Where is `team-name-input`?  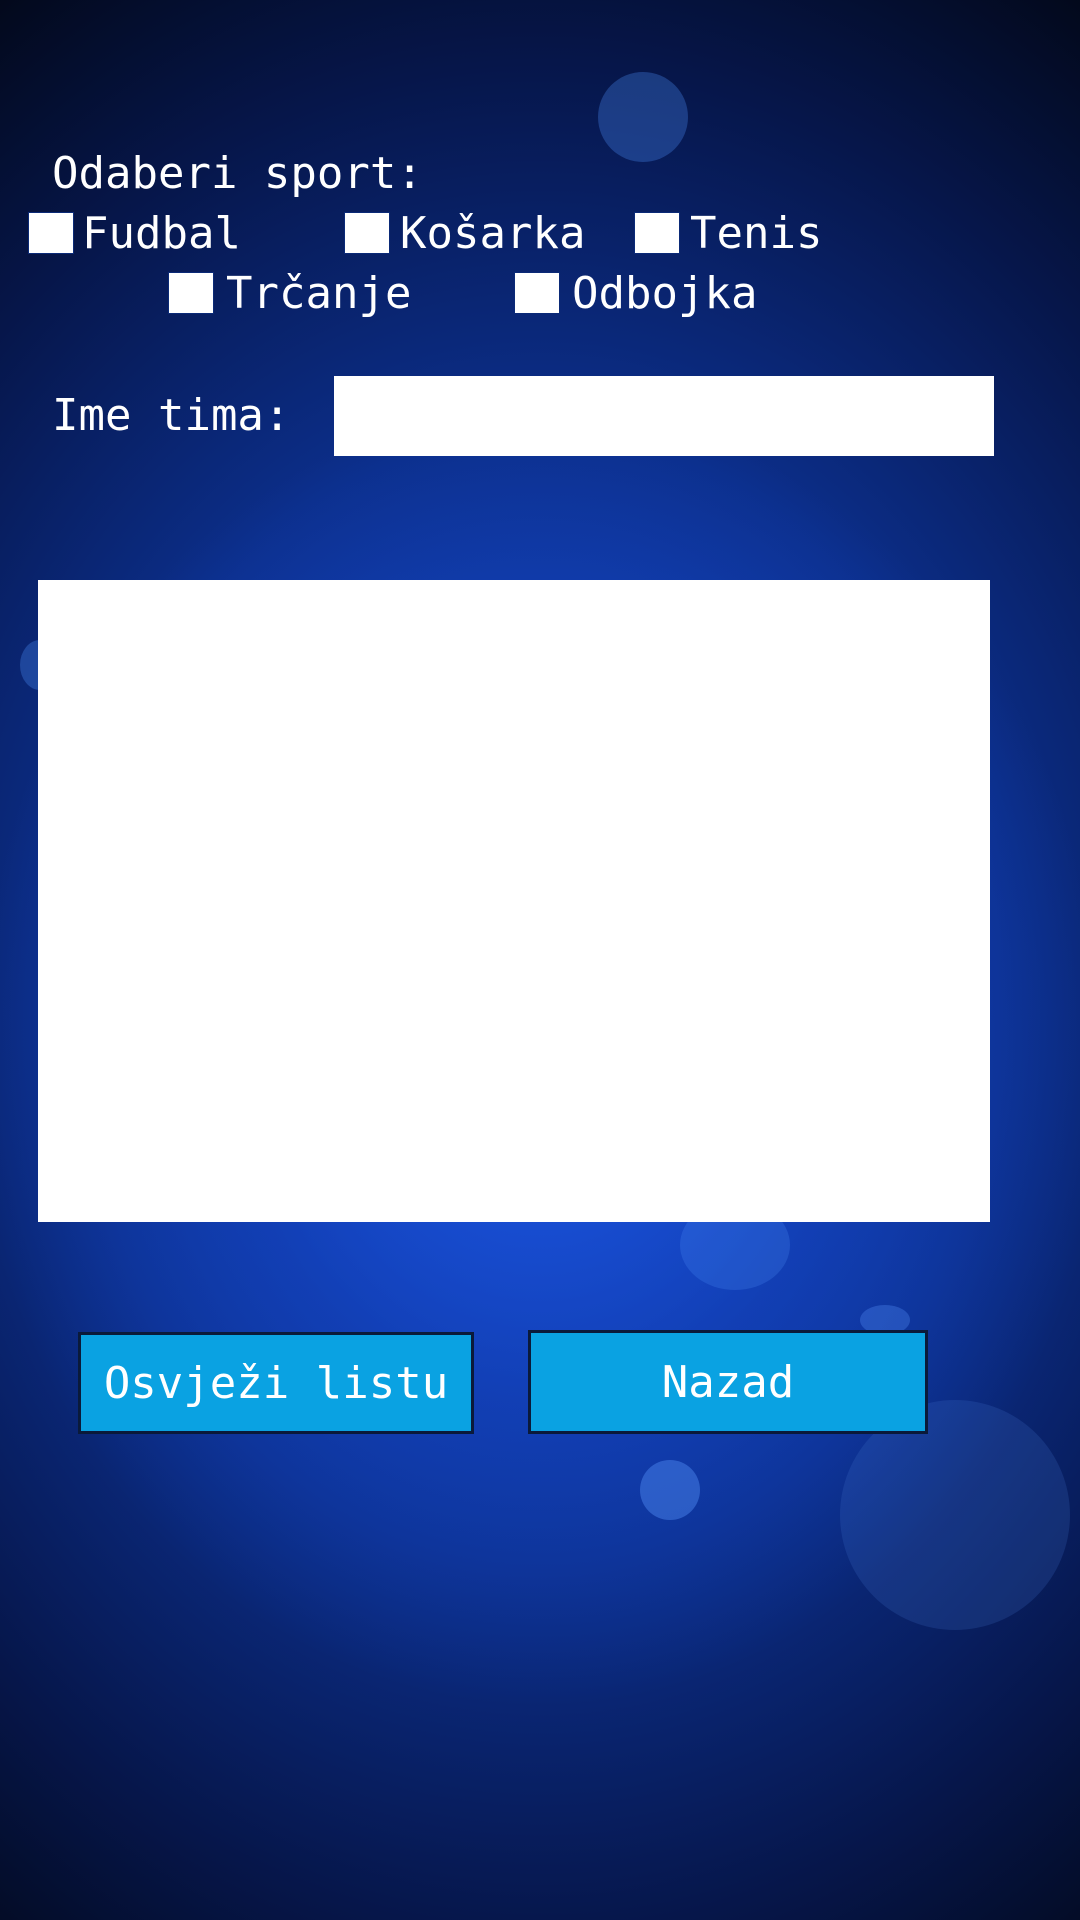
team-name-input is located at coordinates (664, 416).